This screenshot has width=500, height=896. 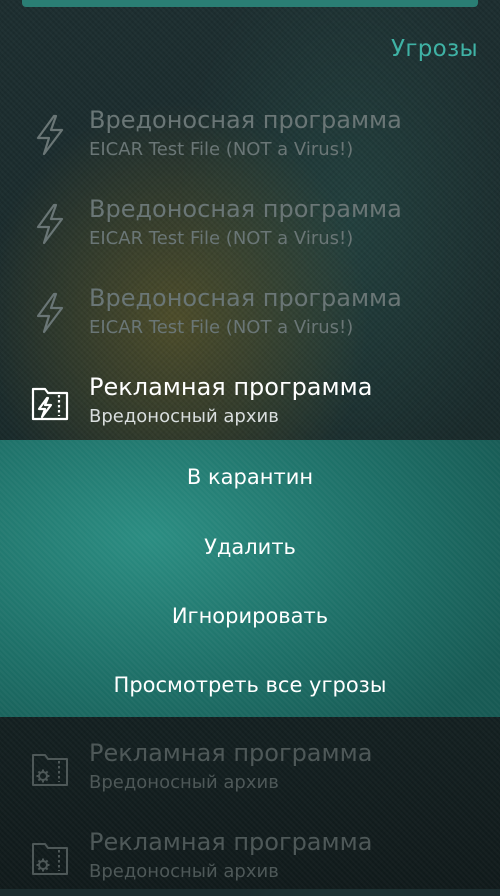 I want to click on quarantine-button: В карантин, so click(x=250, y=476).